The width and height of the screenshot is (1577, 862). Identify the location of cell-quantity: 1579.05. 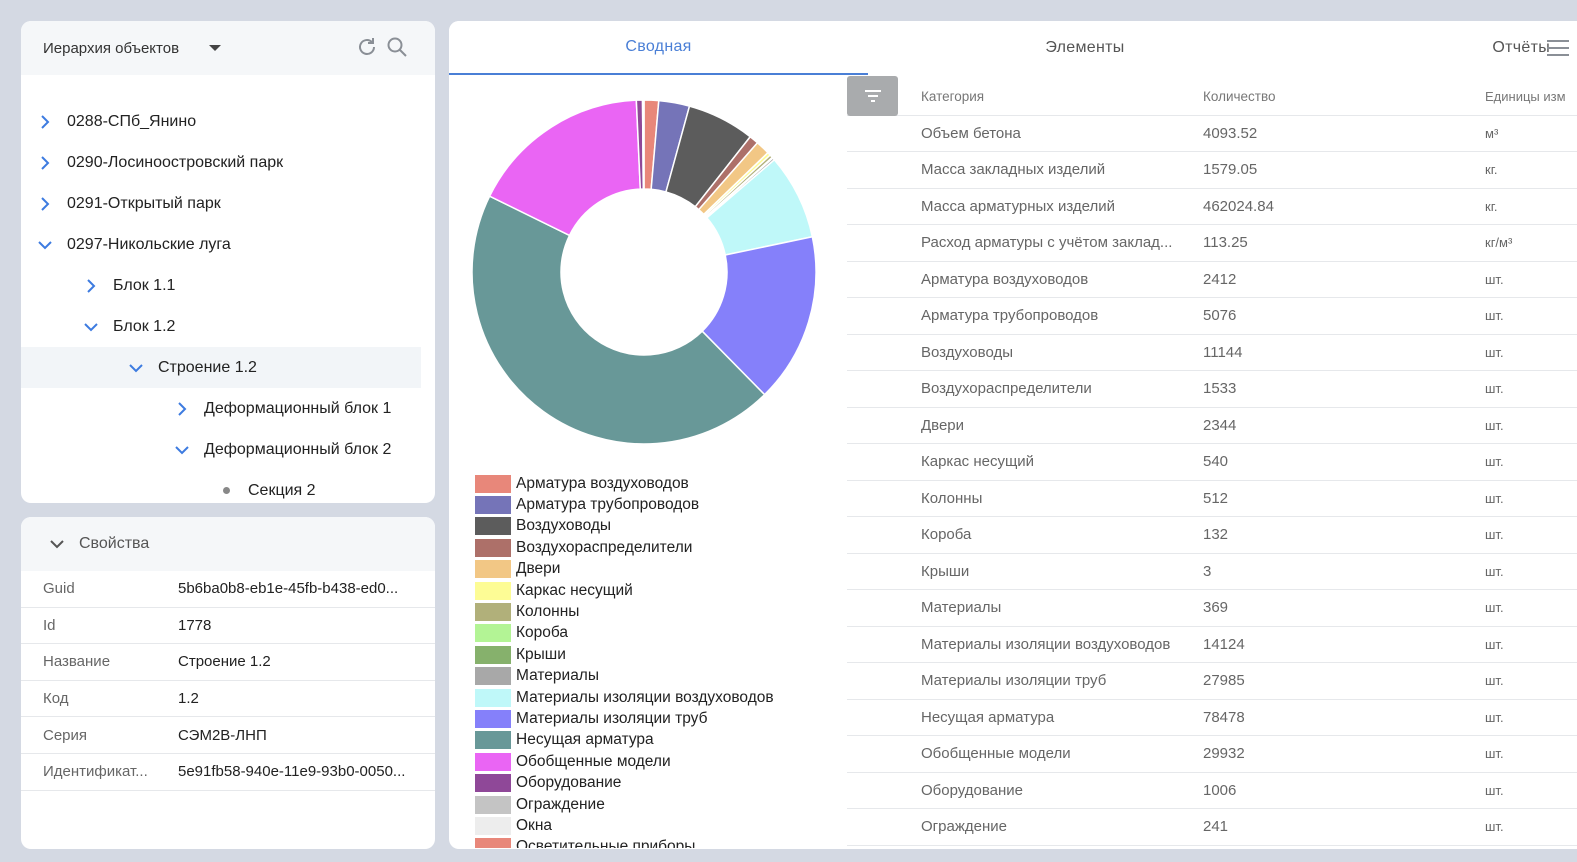
(1230, 170).